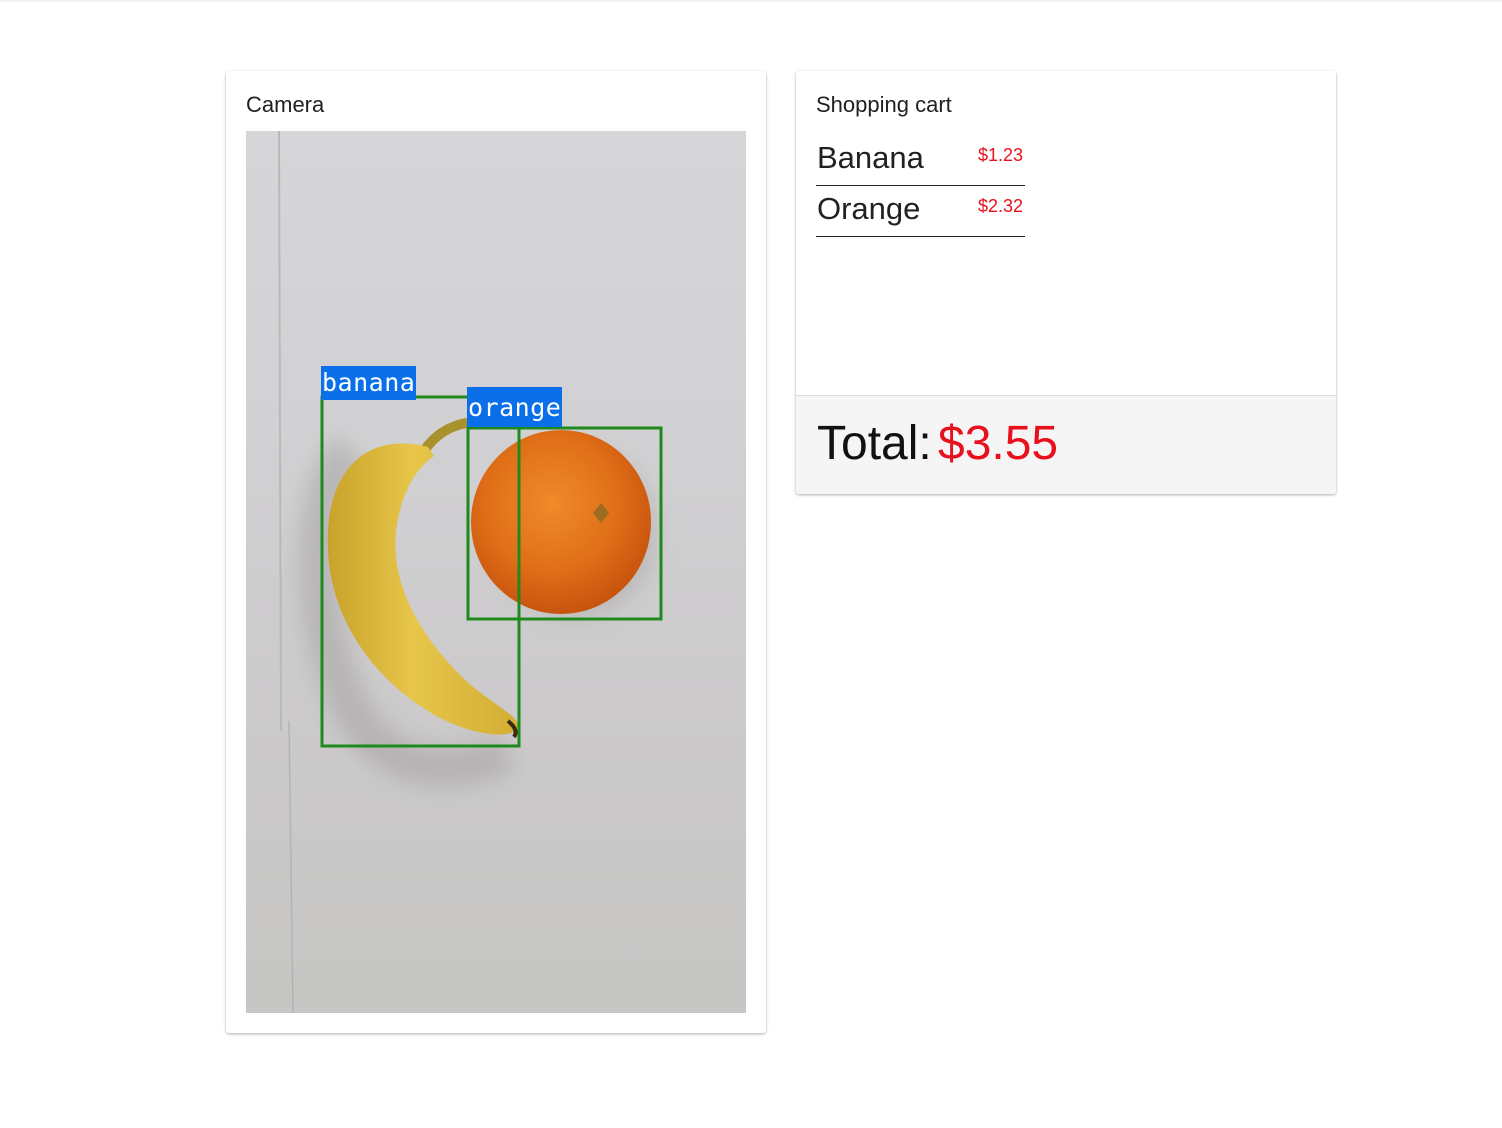  What do you see at coordinates (1000, 155) in the screenshot?
I see `cart-item-price: $1.23` at bounding box center [1000, 155].